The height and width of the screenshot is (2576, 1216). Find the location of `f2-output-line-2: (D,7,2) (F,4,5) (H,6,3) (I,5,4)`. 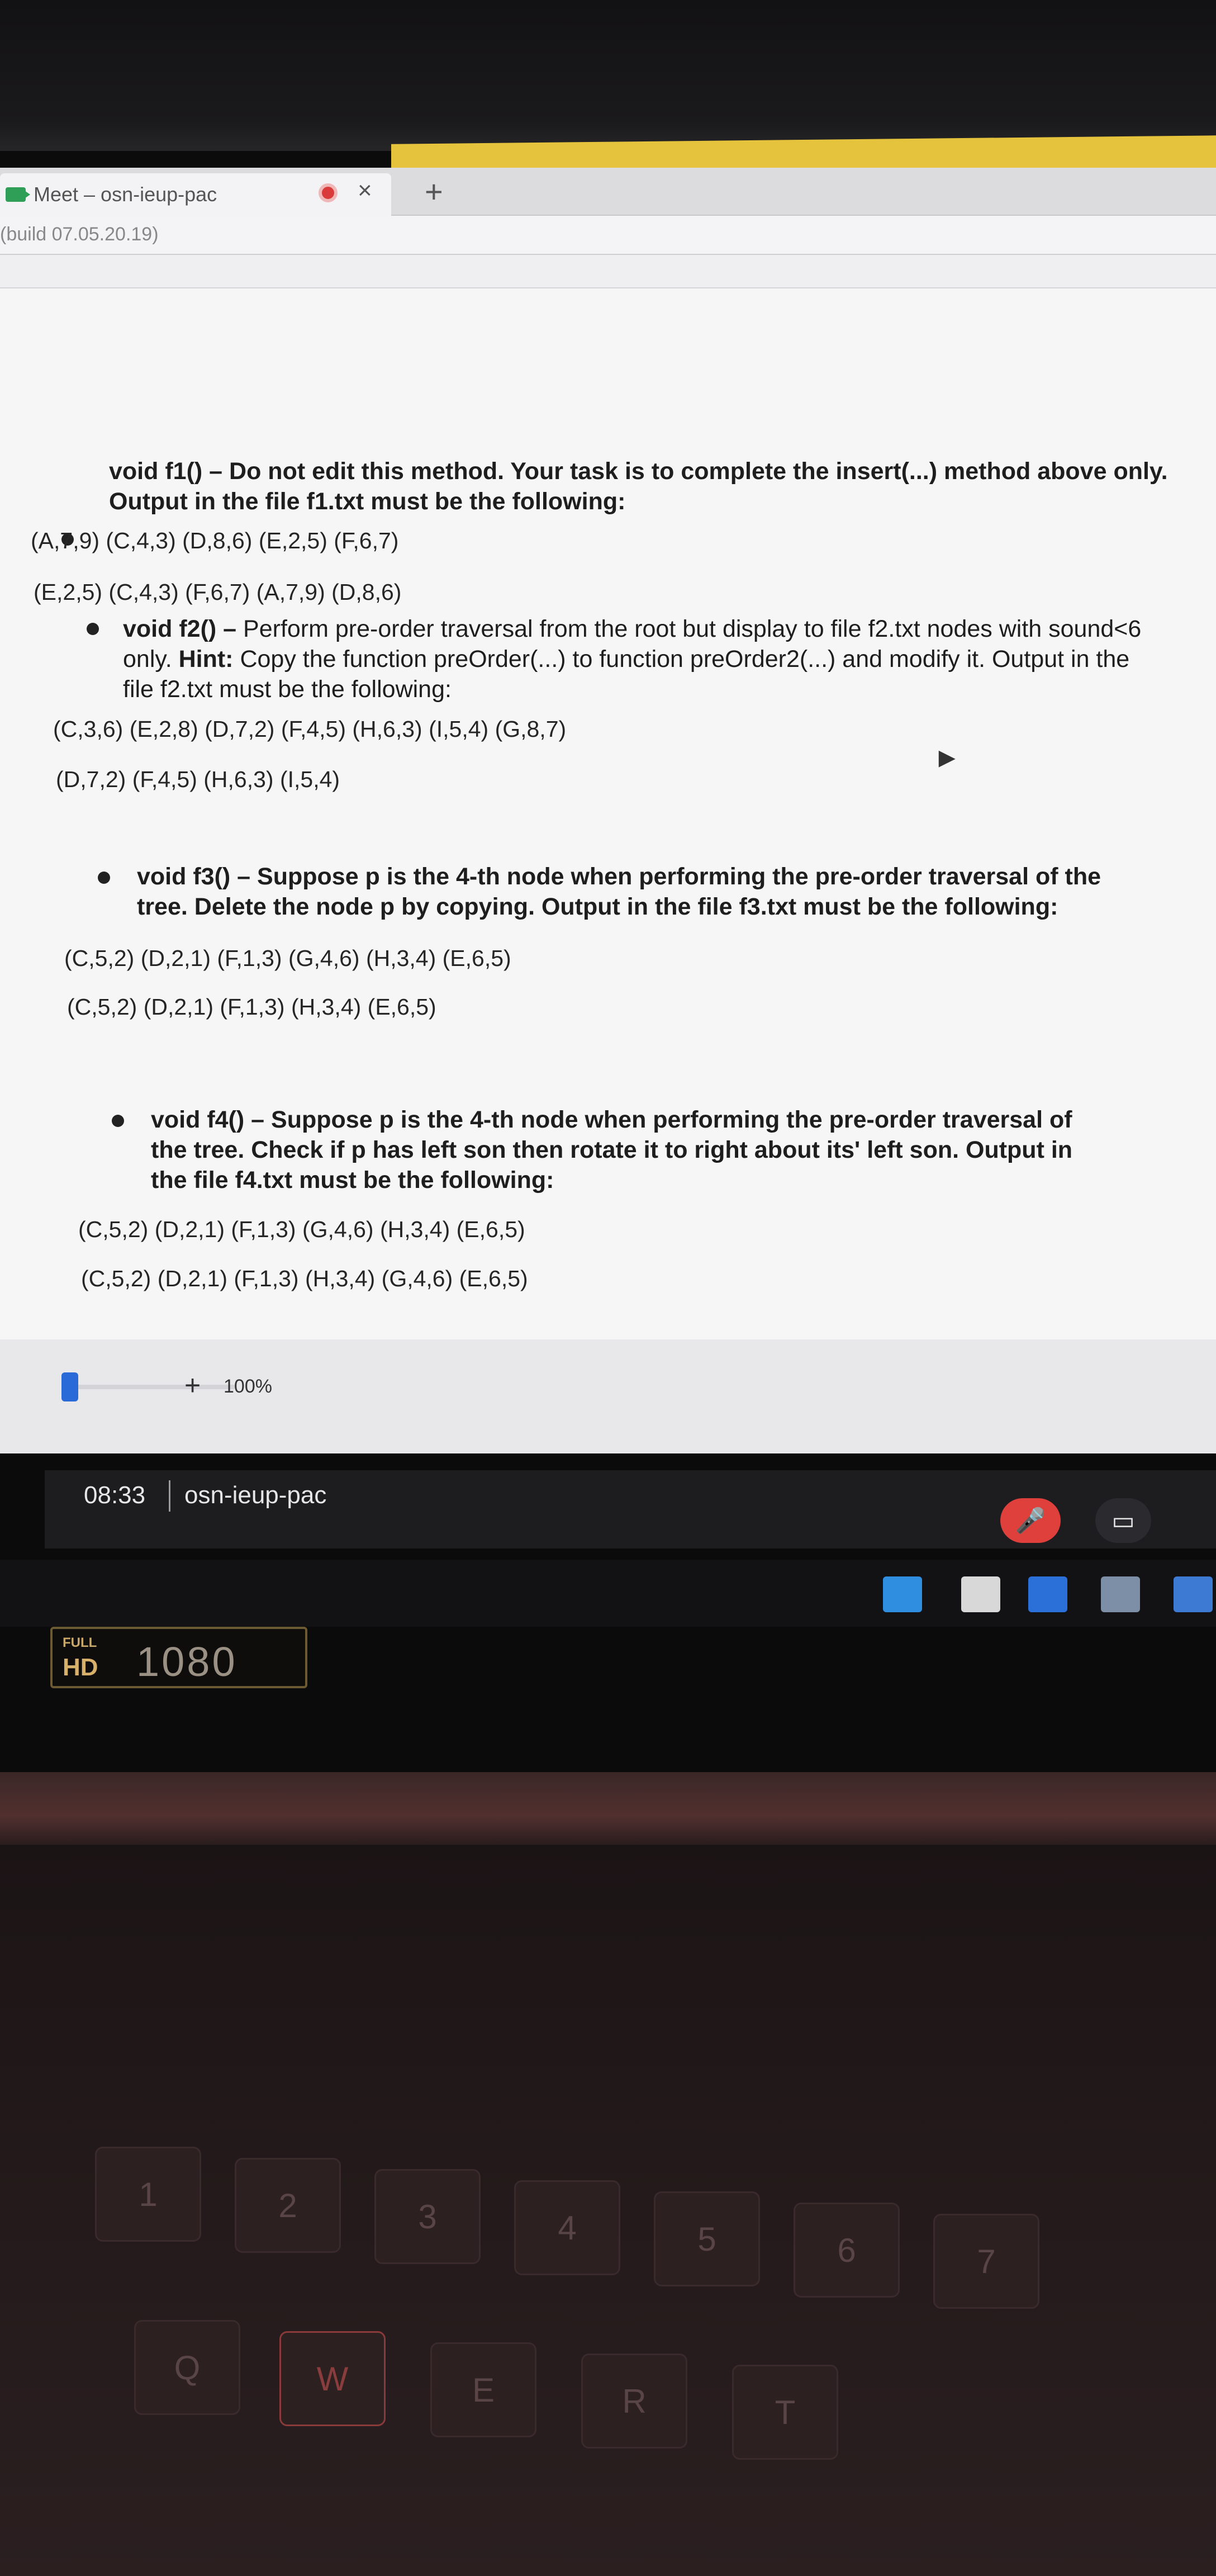

f2-output-line-2: (D,7,2) (F,4,5) (H,6,3) (I,5,4) is located at coordinates (198, 779).